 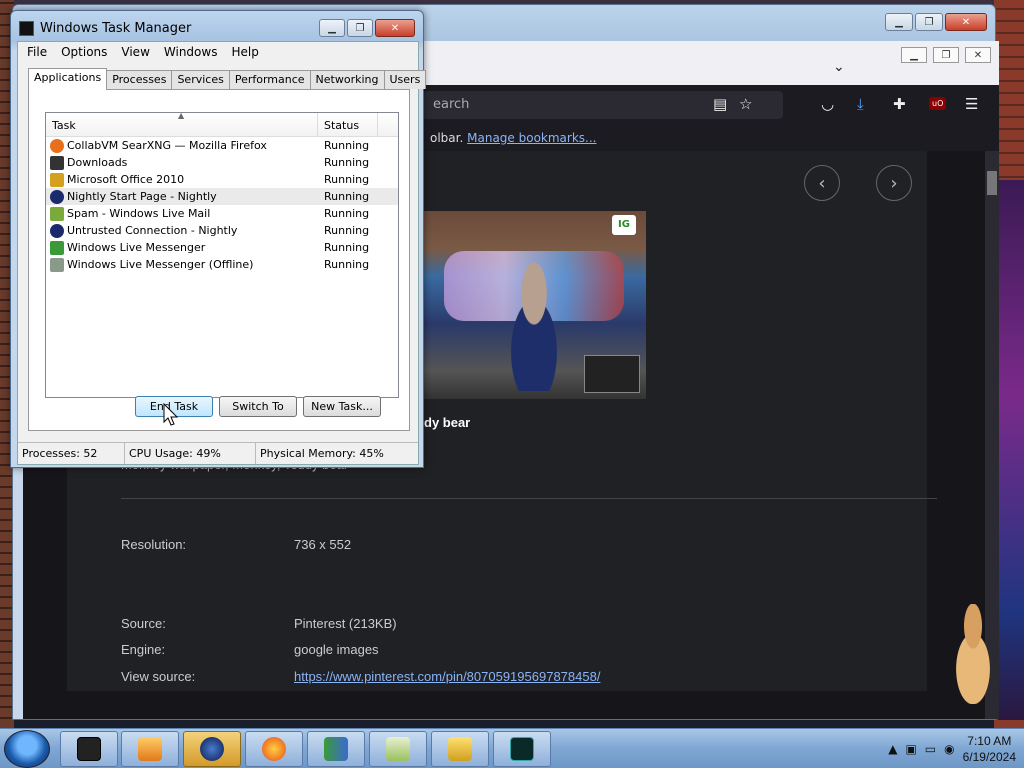 I want to click on hamster-desktop-pet, so click(x=973, y=654).